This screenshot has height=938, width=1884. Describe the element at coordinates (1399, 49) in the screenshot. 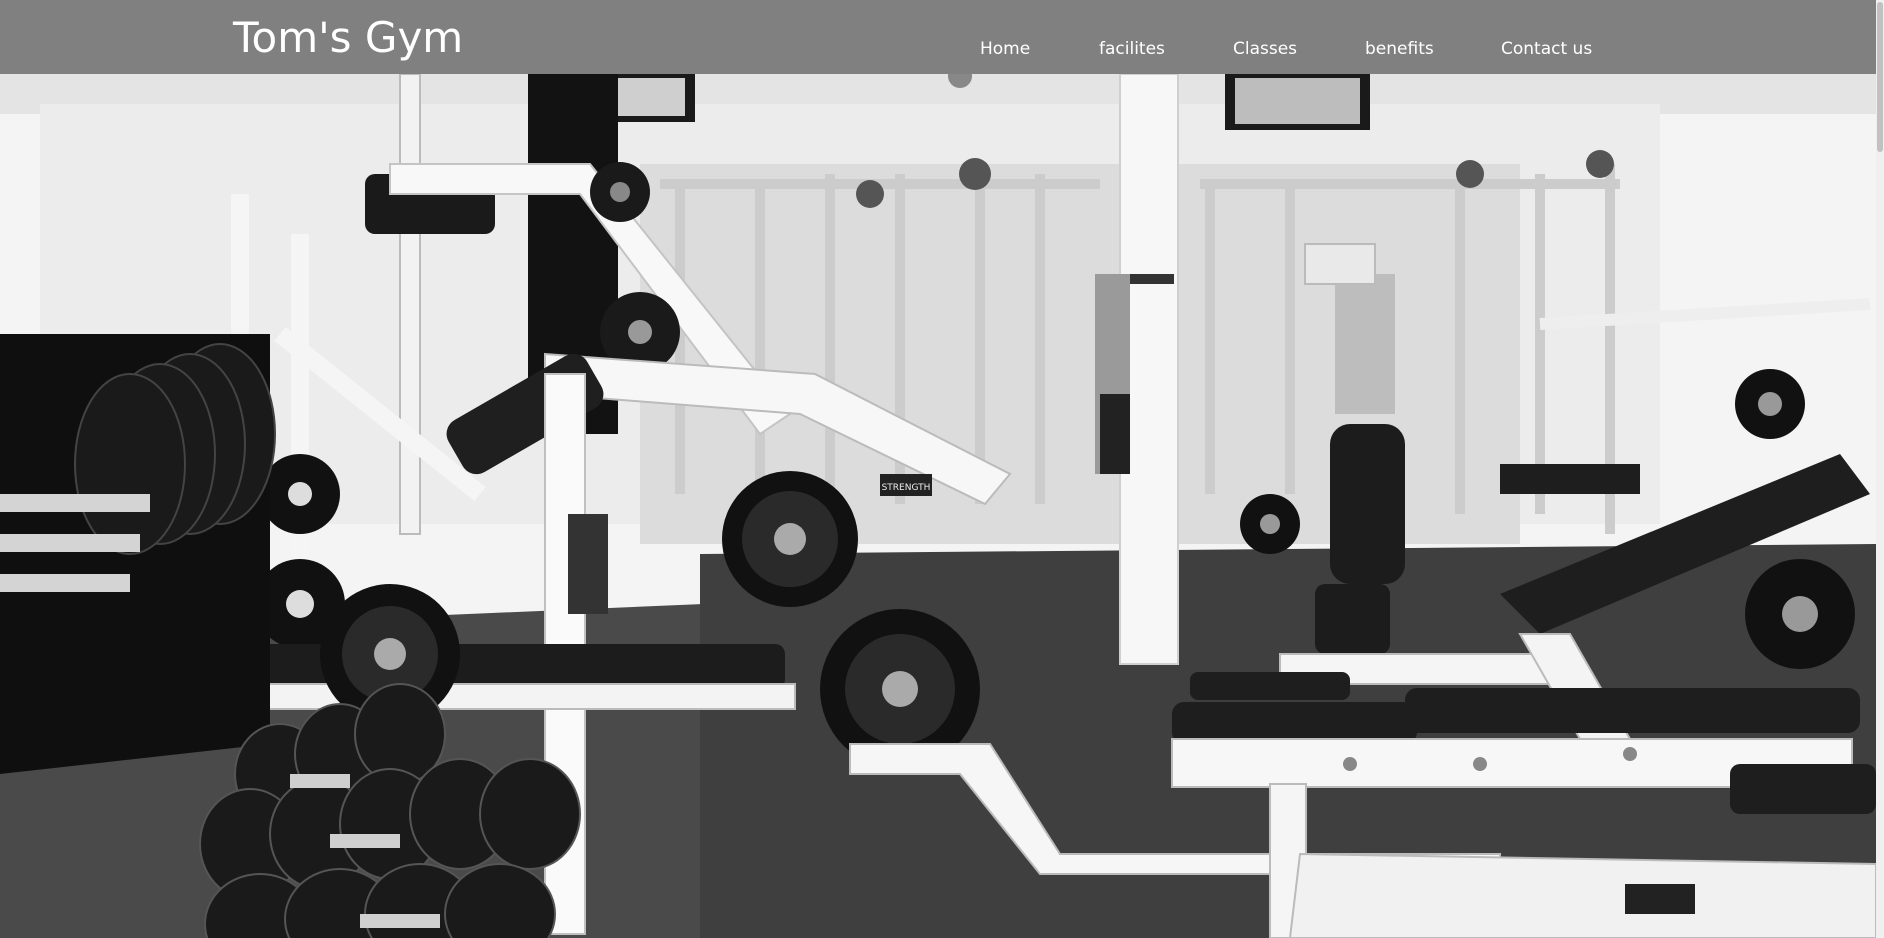

I see `nav-benefits: benefits` at that location.